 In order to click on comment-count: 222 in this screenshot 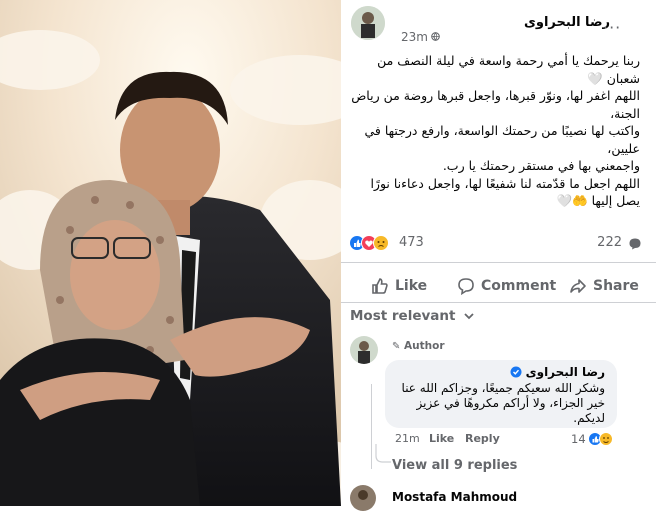, I will do `click(609, 242)`.